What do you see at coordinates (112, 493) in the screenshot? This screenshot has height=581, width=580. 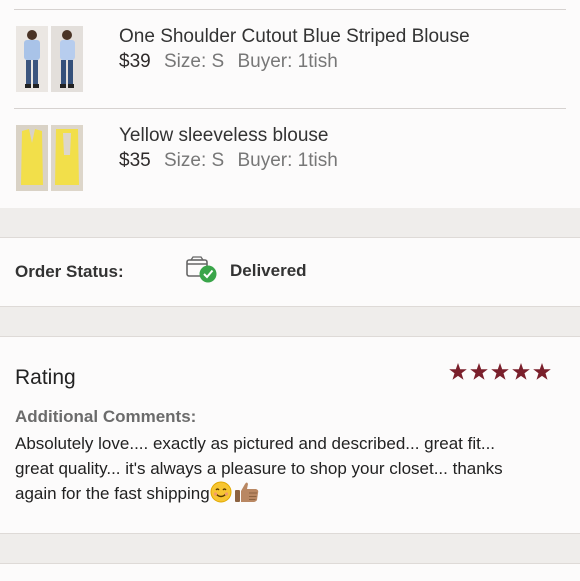 I see `comment-line: again for the fast shipping` at bounding box center [112, 493].